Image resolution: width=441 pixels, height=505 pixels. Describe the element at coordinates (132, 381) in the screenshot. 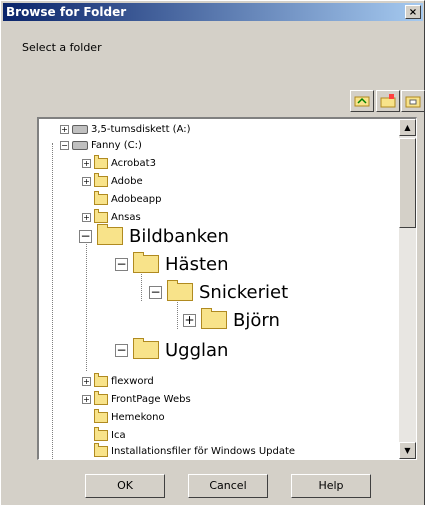

I see `tree-item-label: flexword` at that location.